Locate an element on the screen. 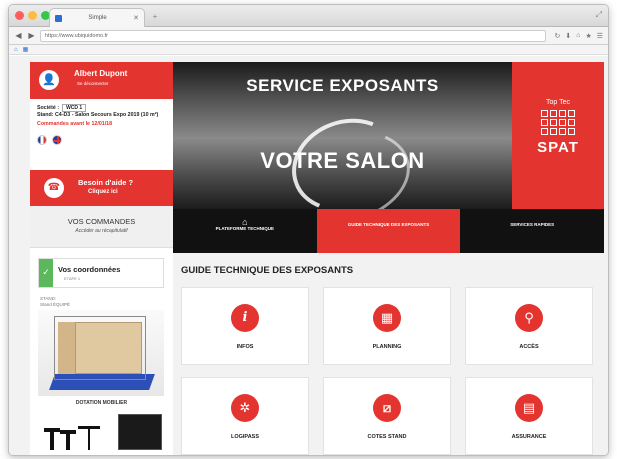  bookmarks-bar: ⌂ ▦ is located at coordinates (308, 50).